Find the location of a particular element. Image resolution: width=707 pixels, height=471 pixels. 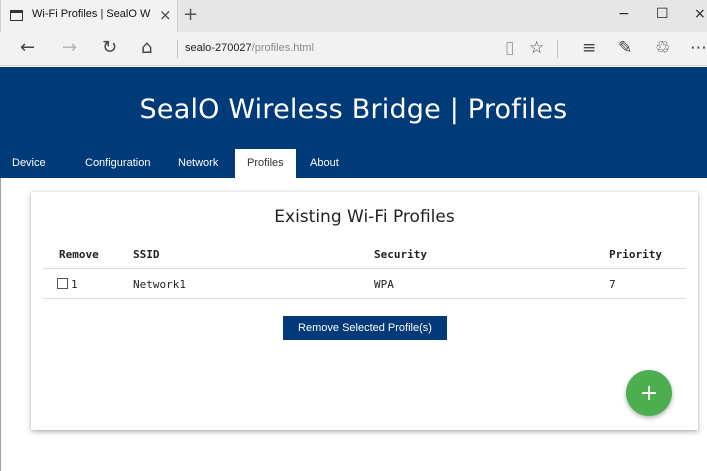

minimize-icon: − is located at coordinates (624, 14).